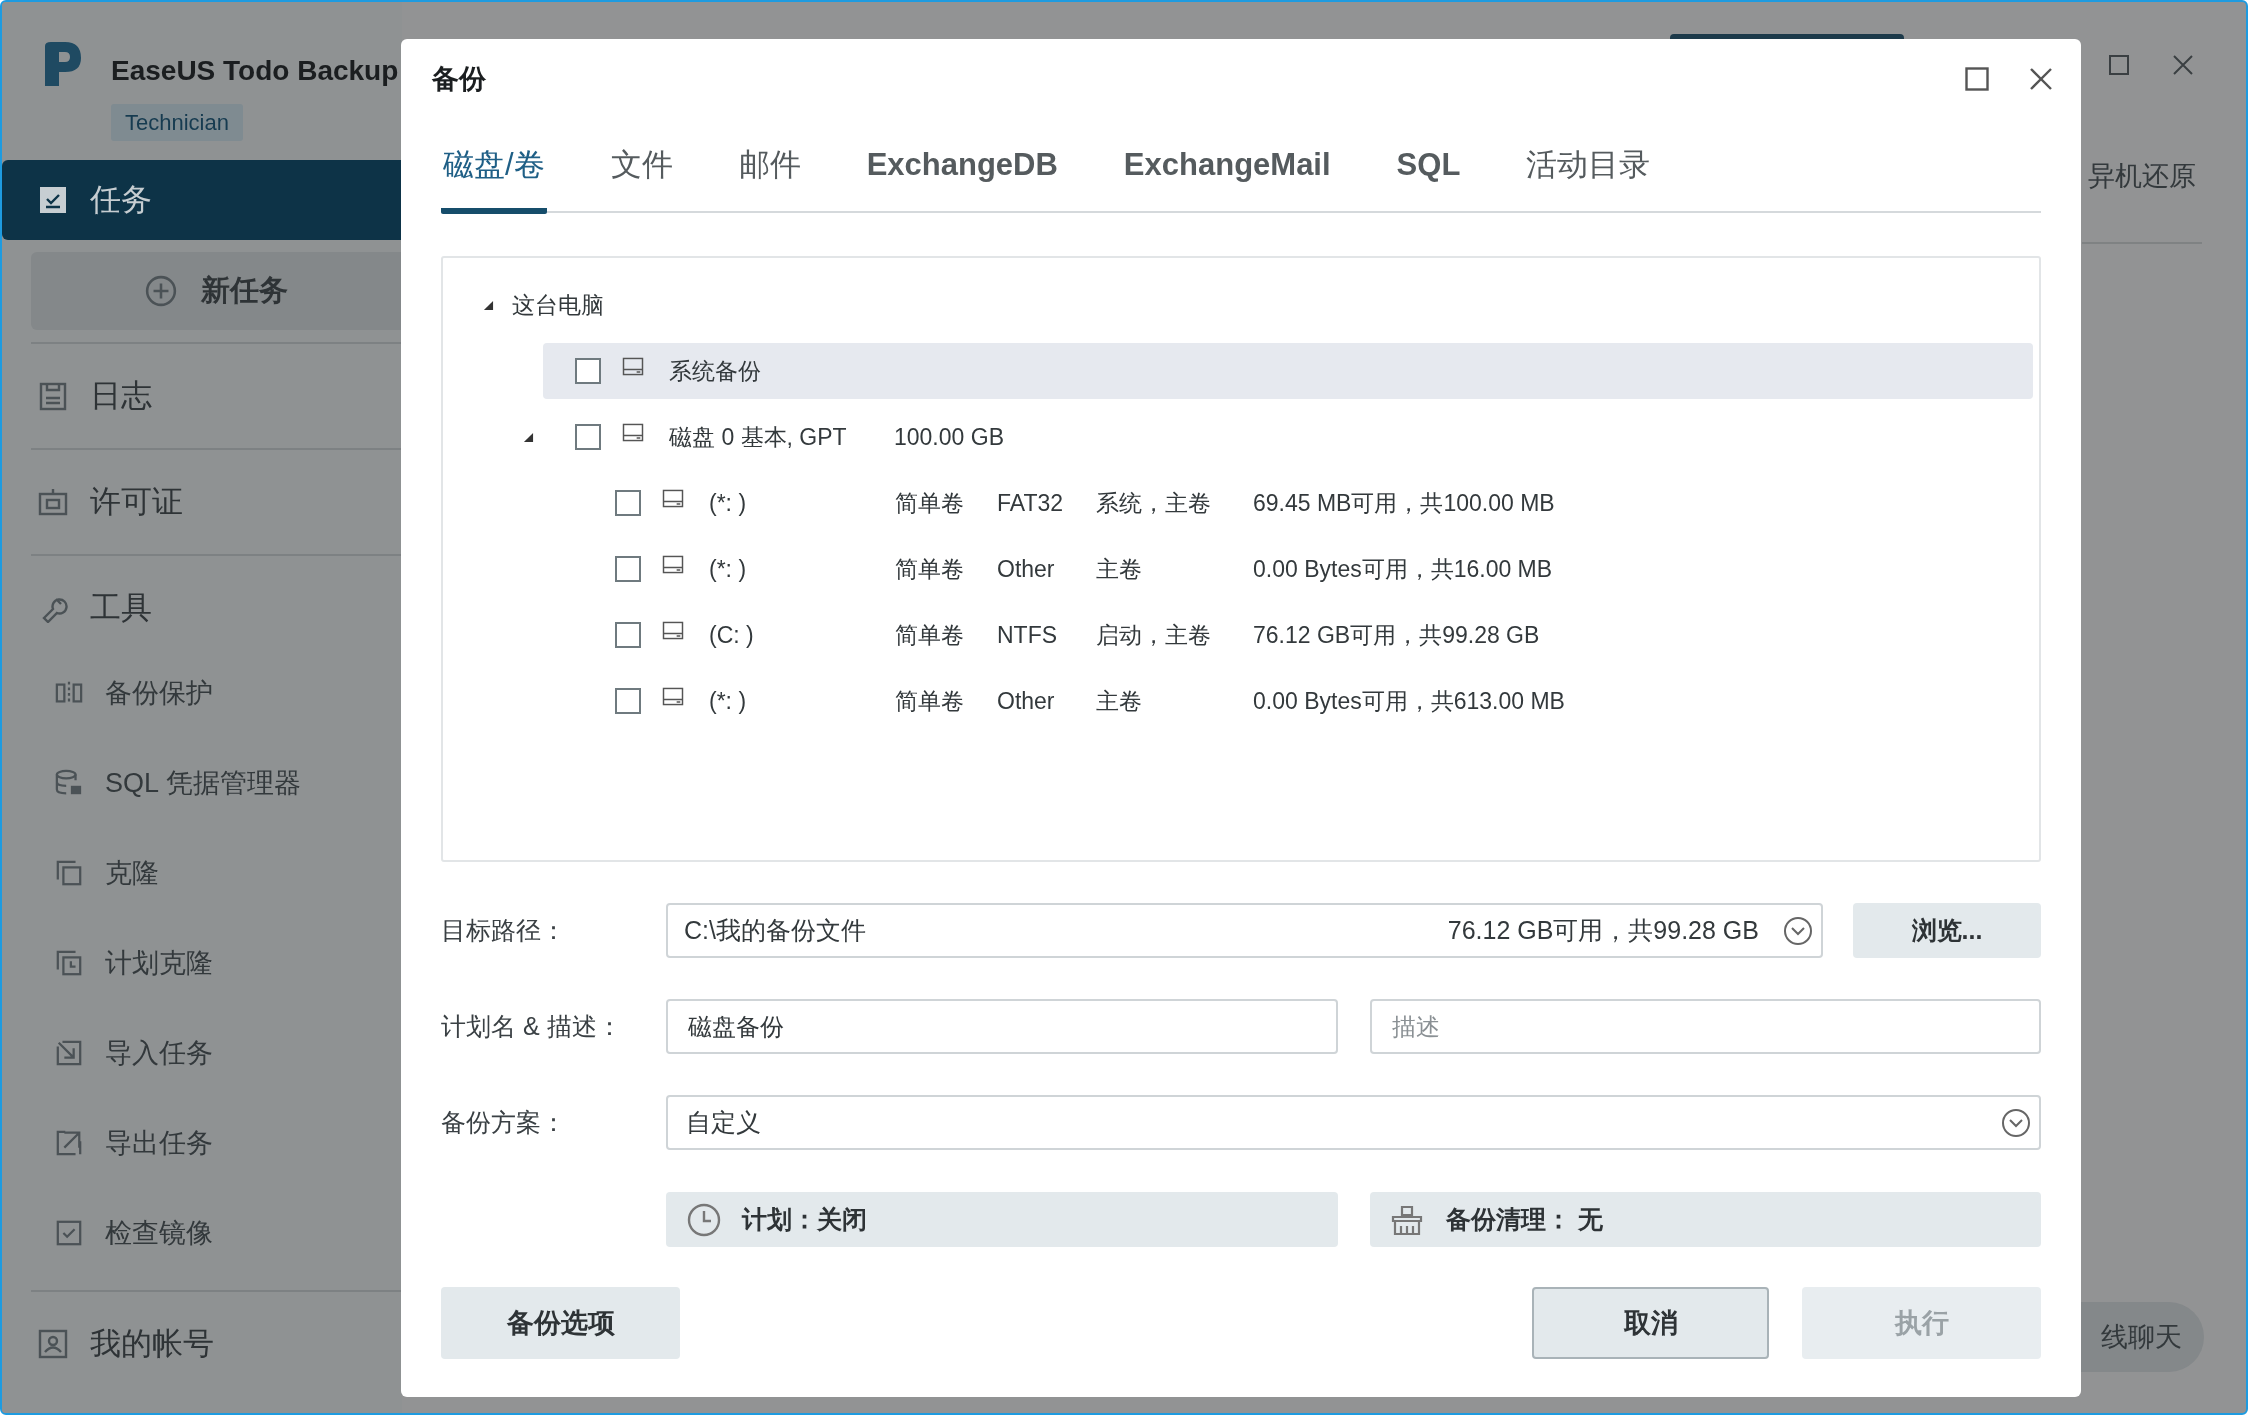 This screenshot has height=1415, width=2248. I want to click on cleanup-button: 备份清理： 无, so click(1705, 1219).